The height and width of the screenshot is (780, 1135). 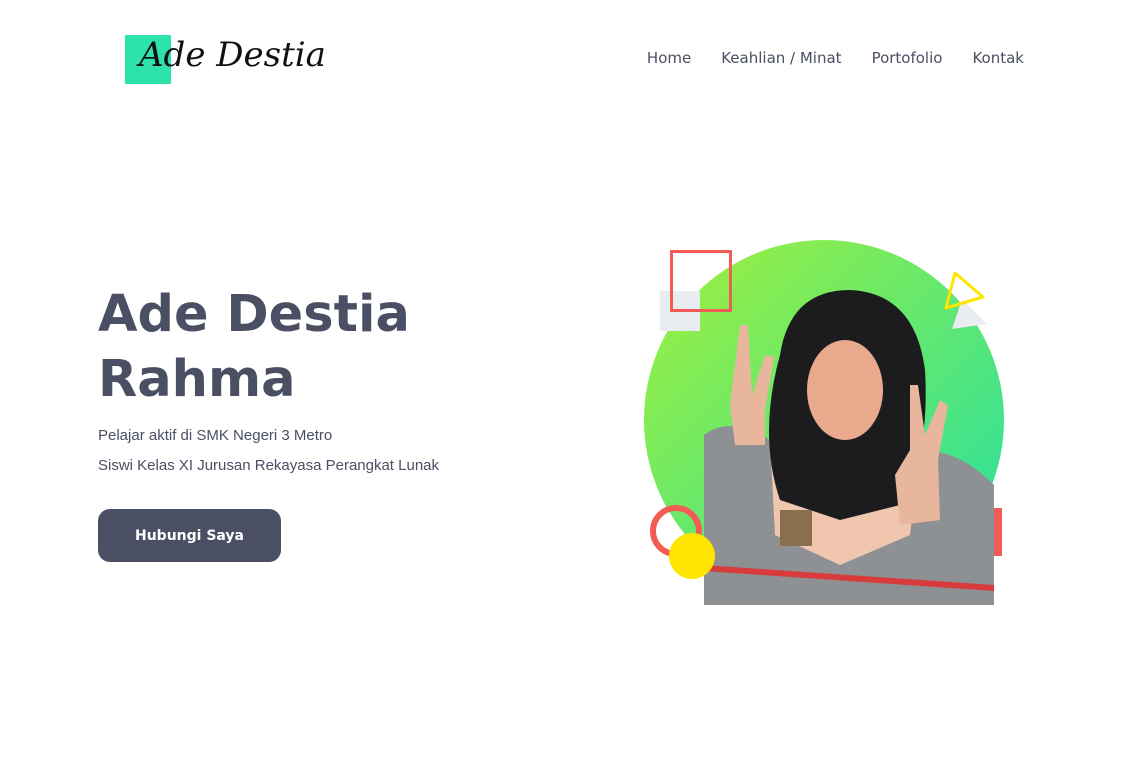 I want to click on logo: Ade Destia, so click(x=225, y=60).